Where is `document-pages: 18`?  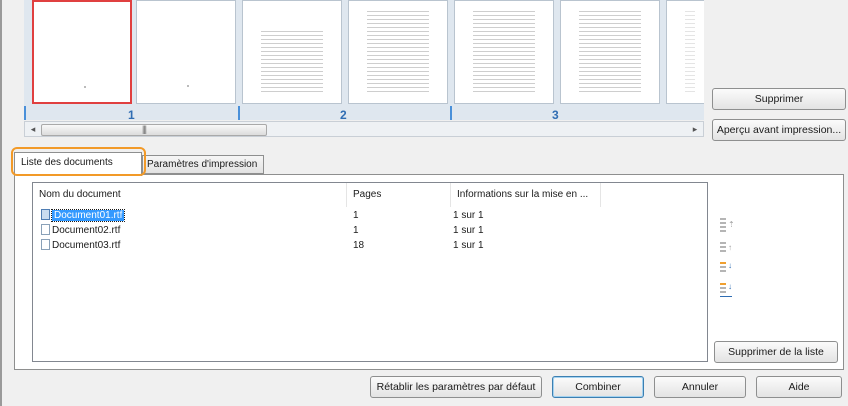 document-pages: 18 is located at coordinates (359, 245).